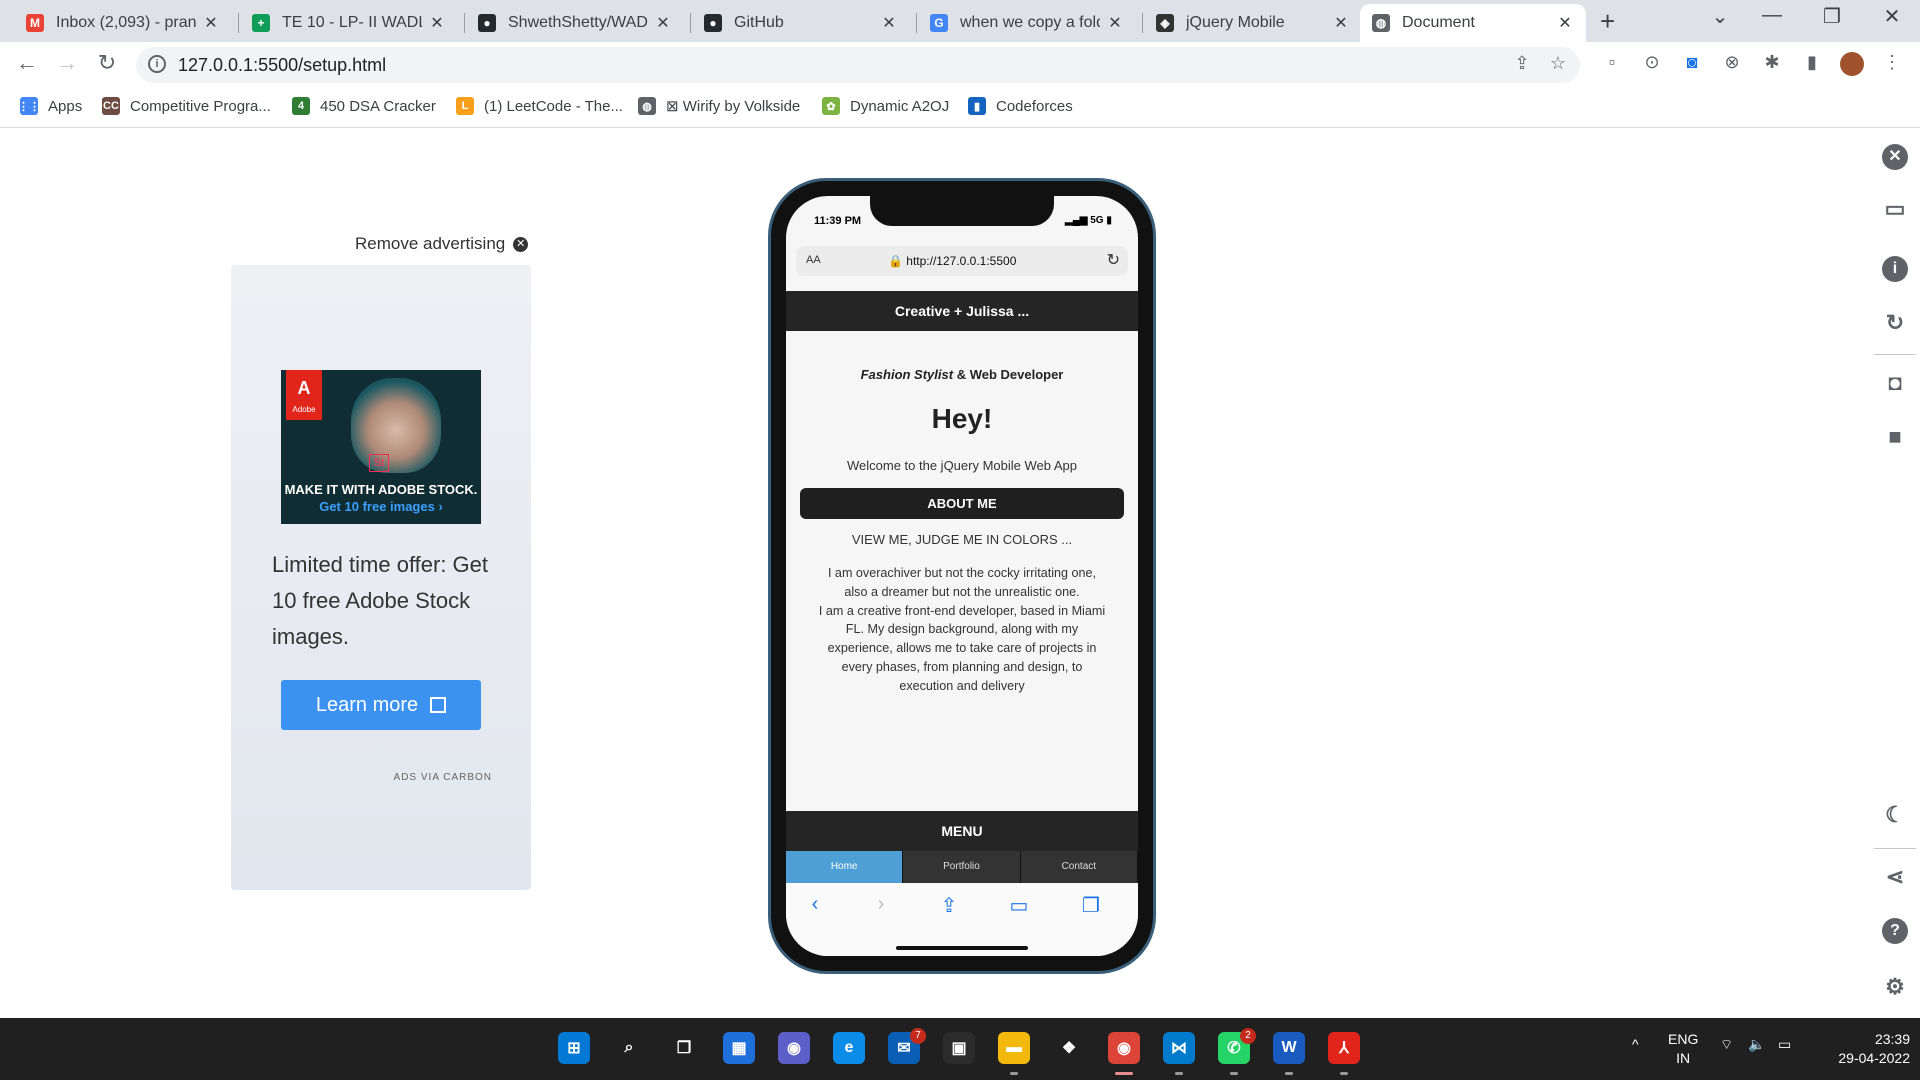 The image size is (1920, 1080). I want to click on tab-title: jQuery Mobile, so click(1256, 23).